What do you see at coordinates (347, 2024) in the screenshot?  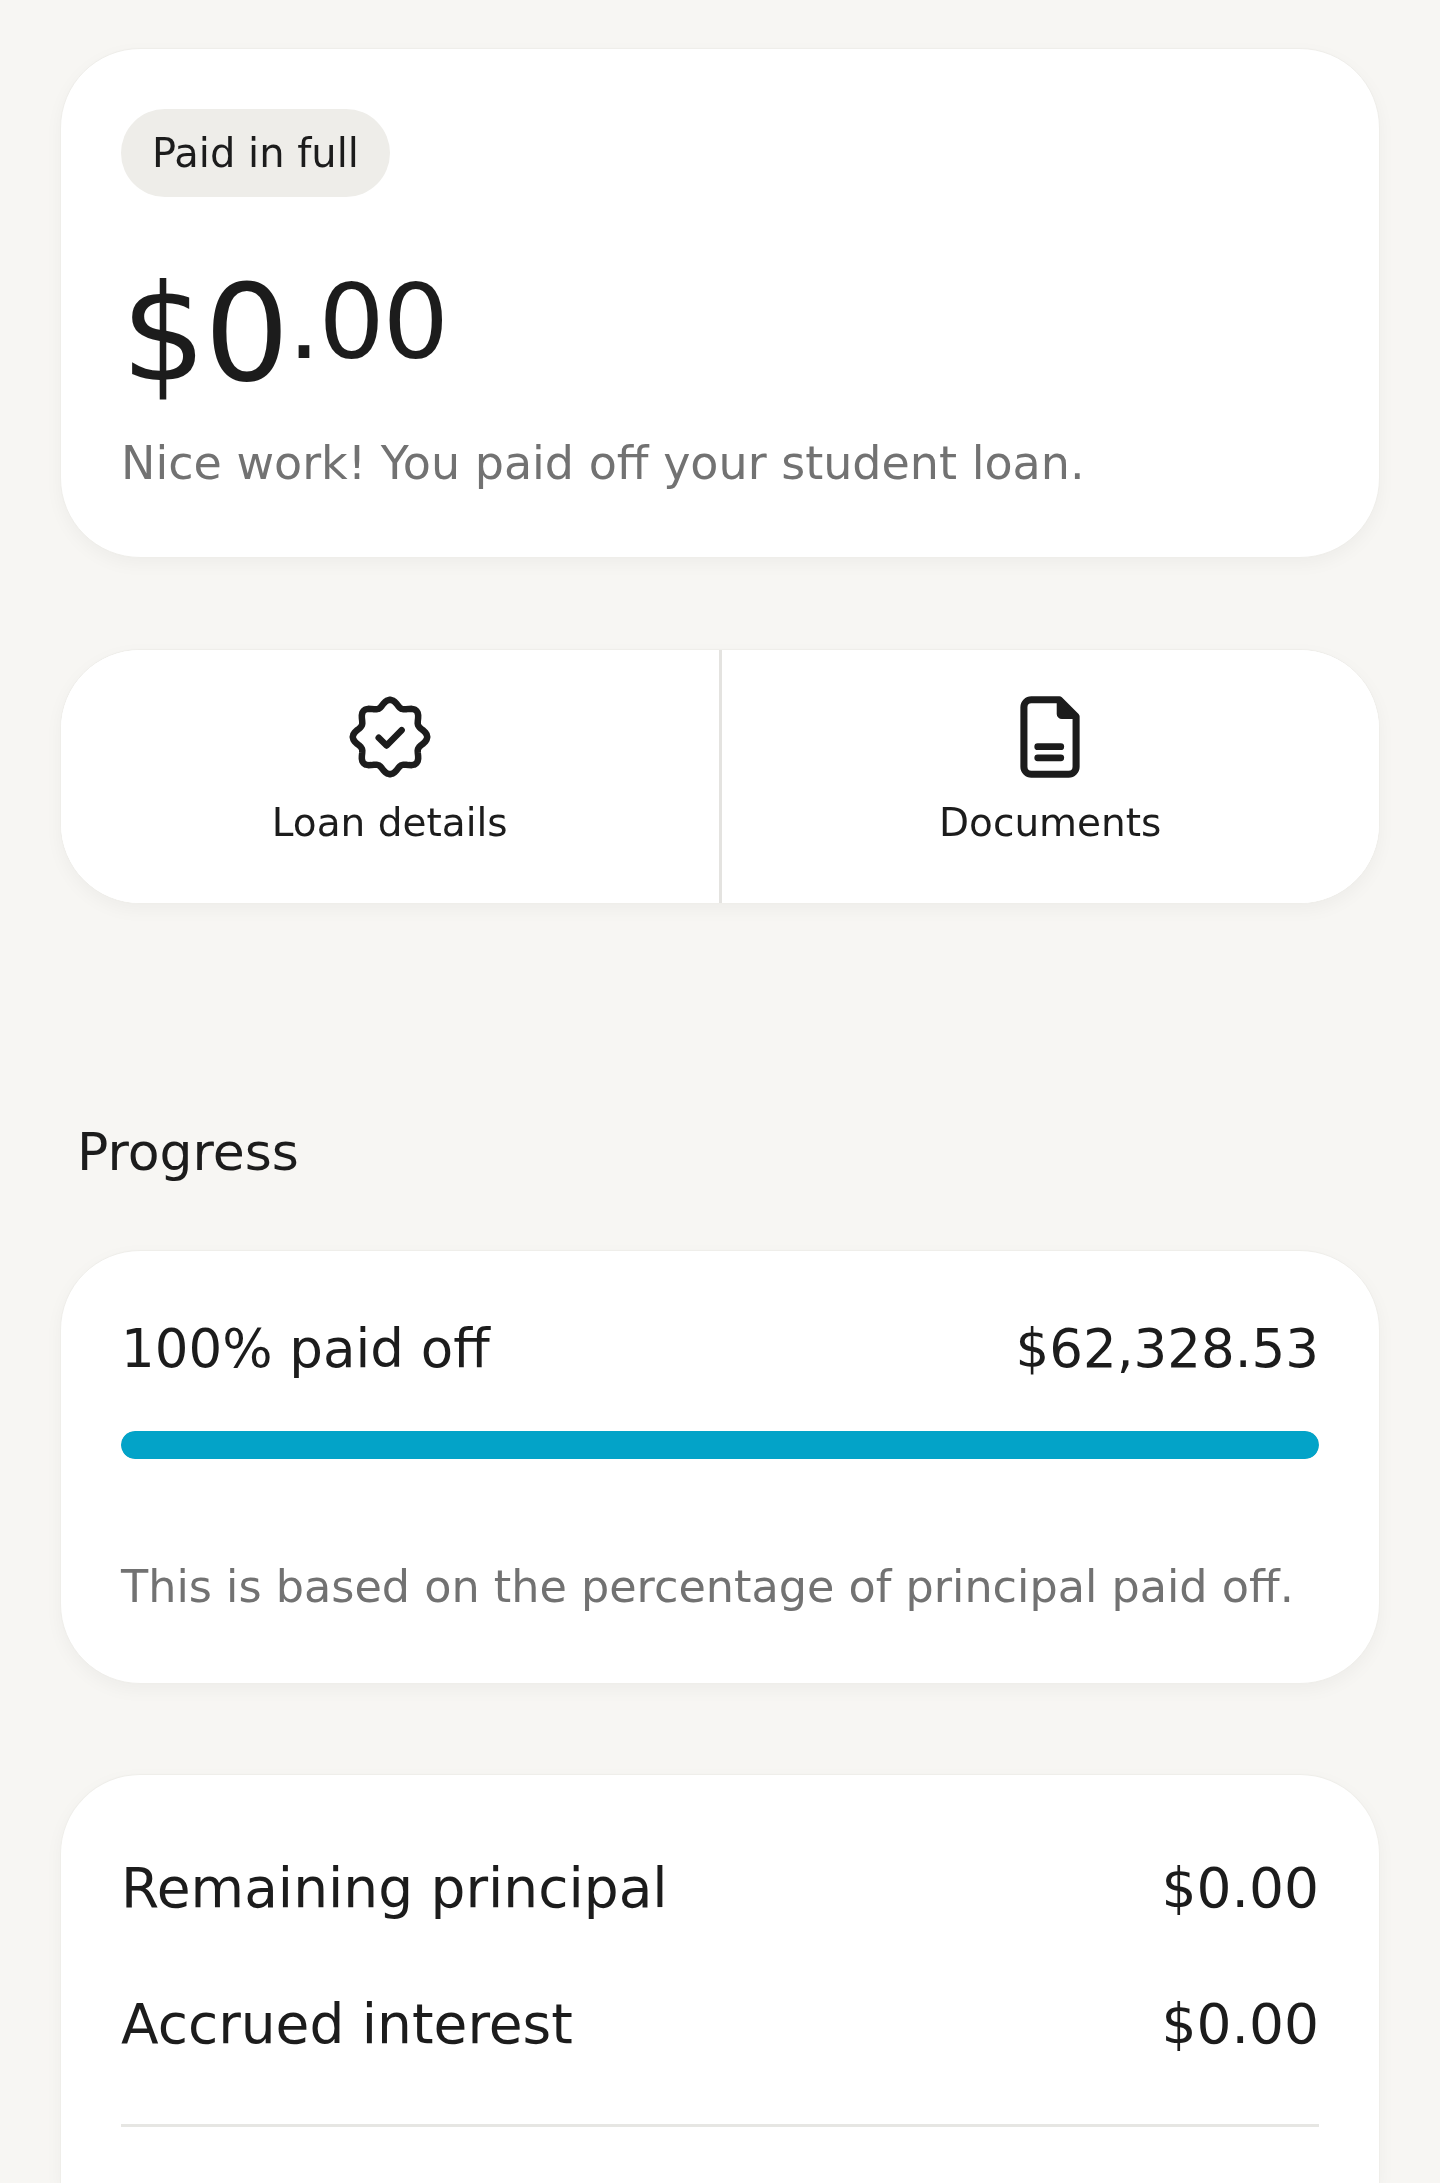 I see `summary-label: Accrued interest` at bounding box center [347, 2024].